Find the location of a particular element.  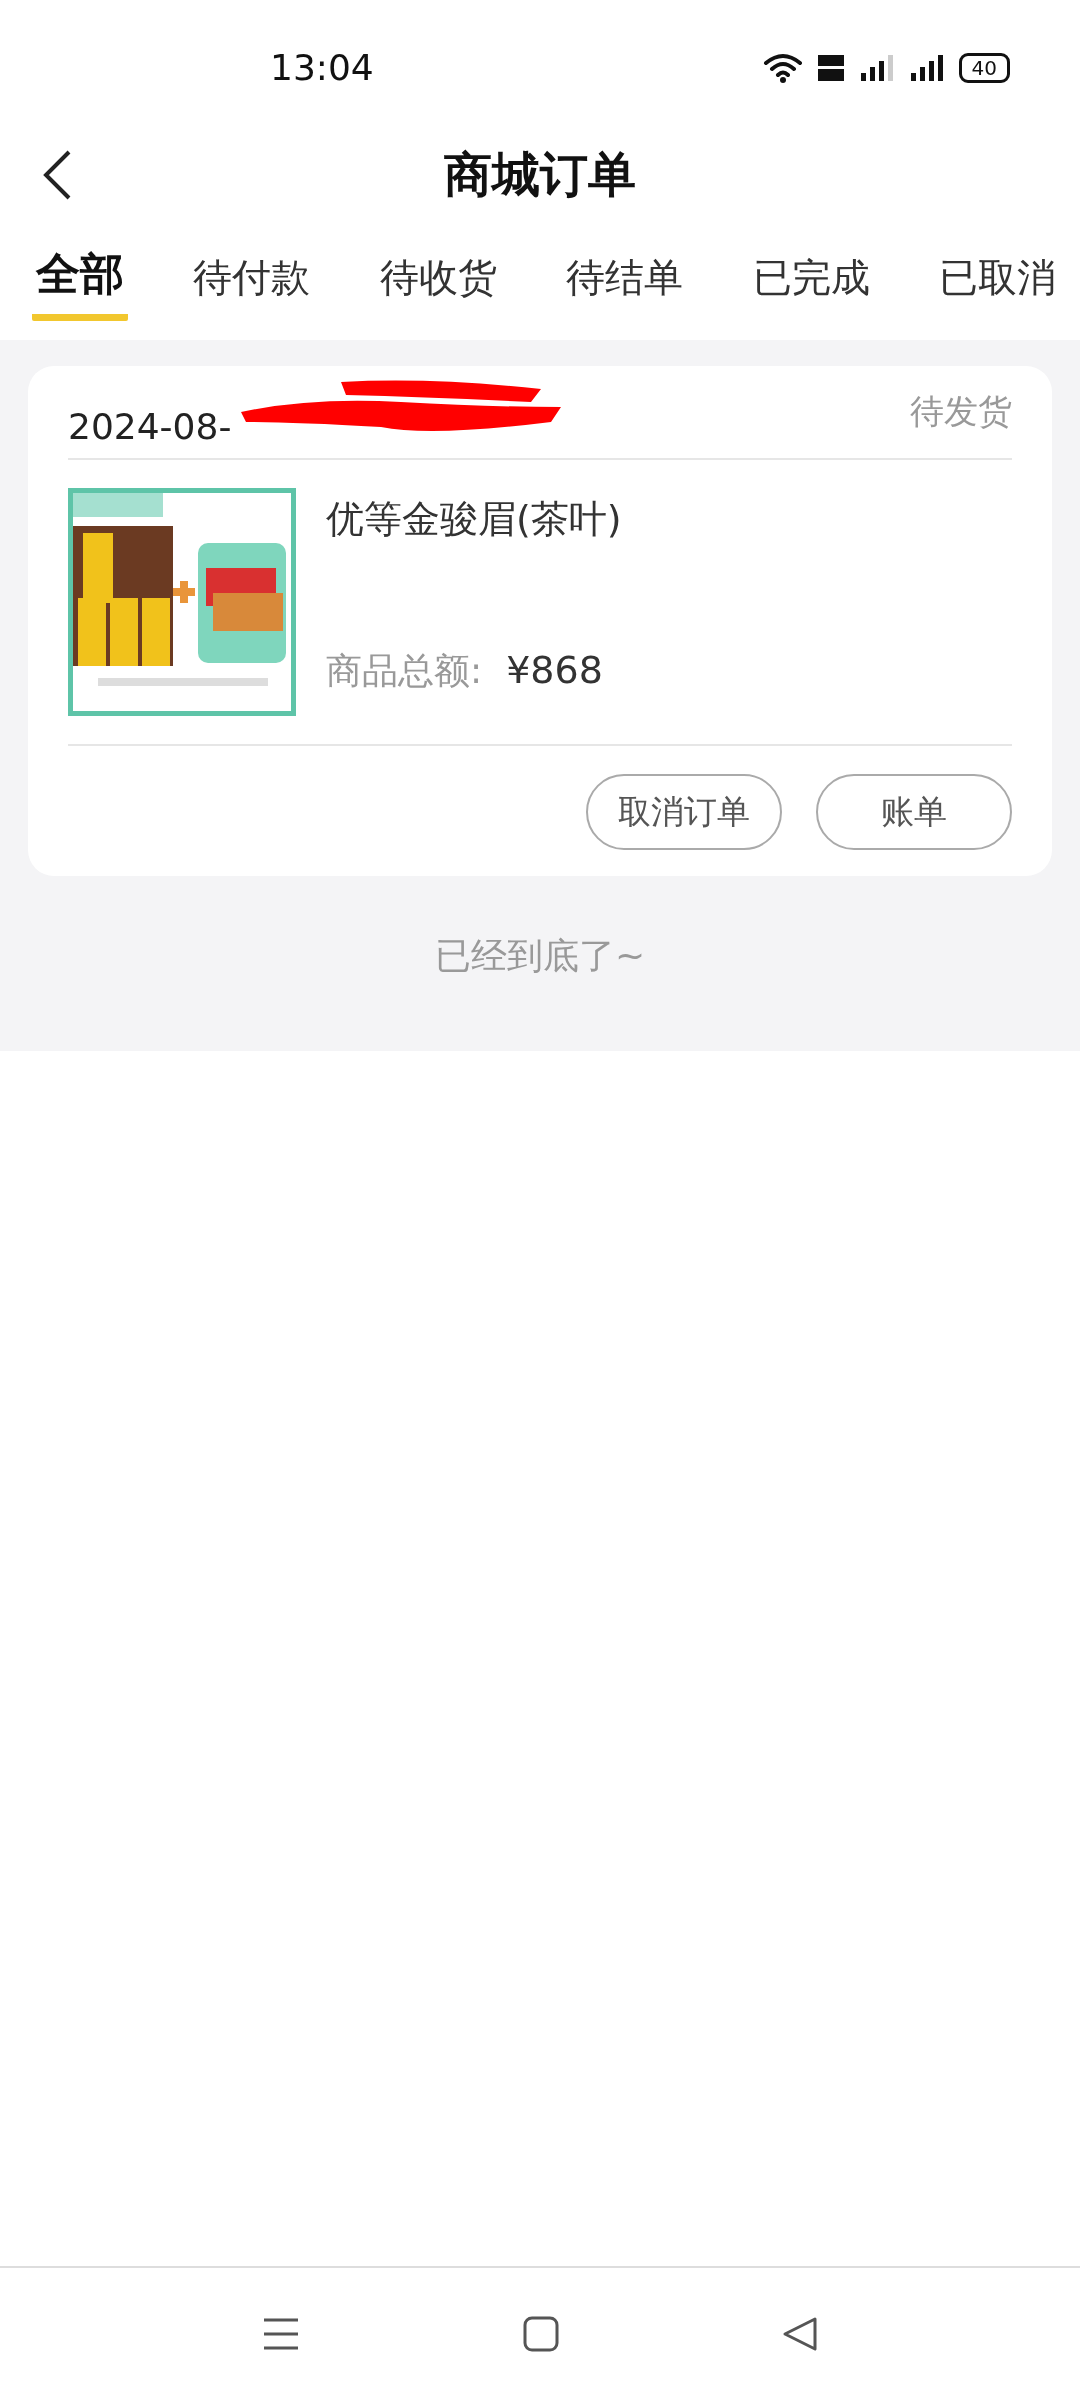

order-tab: 已取消 is located at coordinates (997, 277).